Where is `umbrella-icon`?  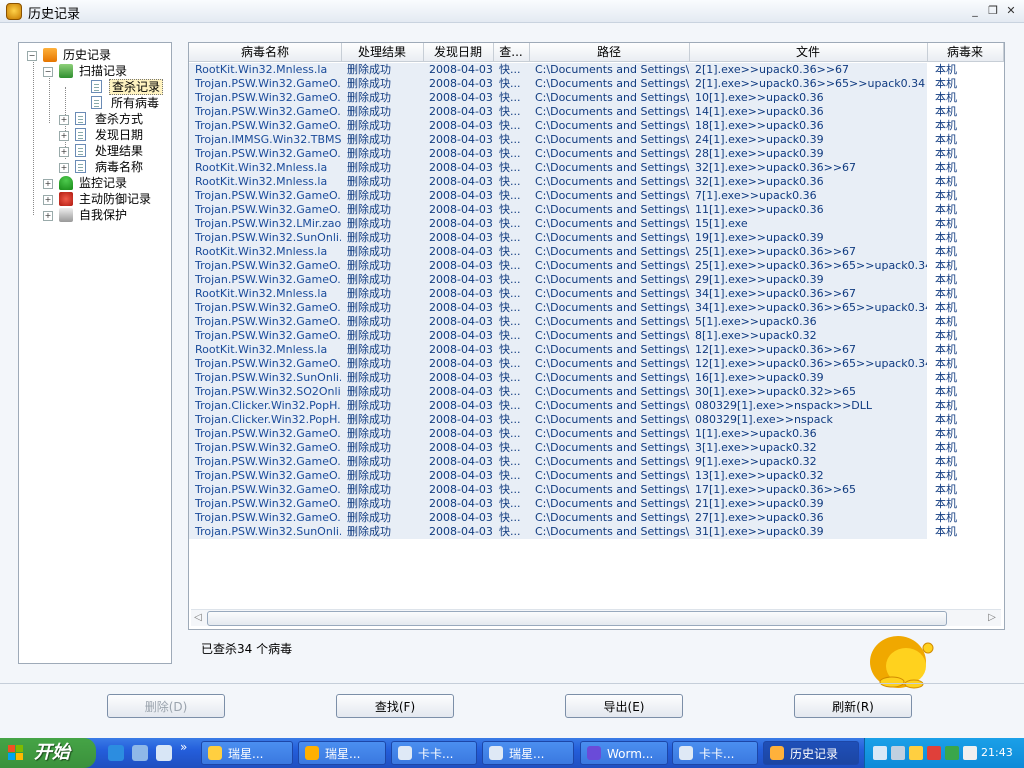
umbrella-icon is located at coordinates (952, 753).